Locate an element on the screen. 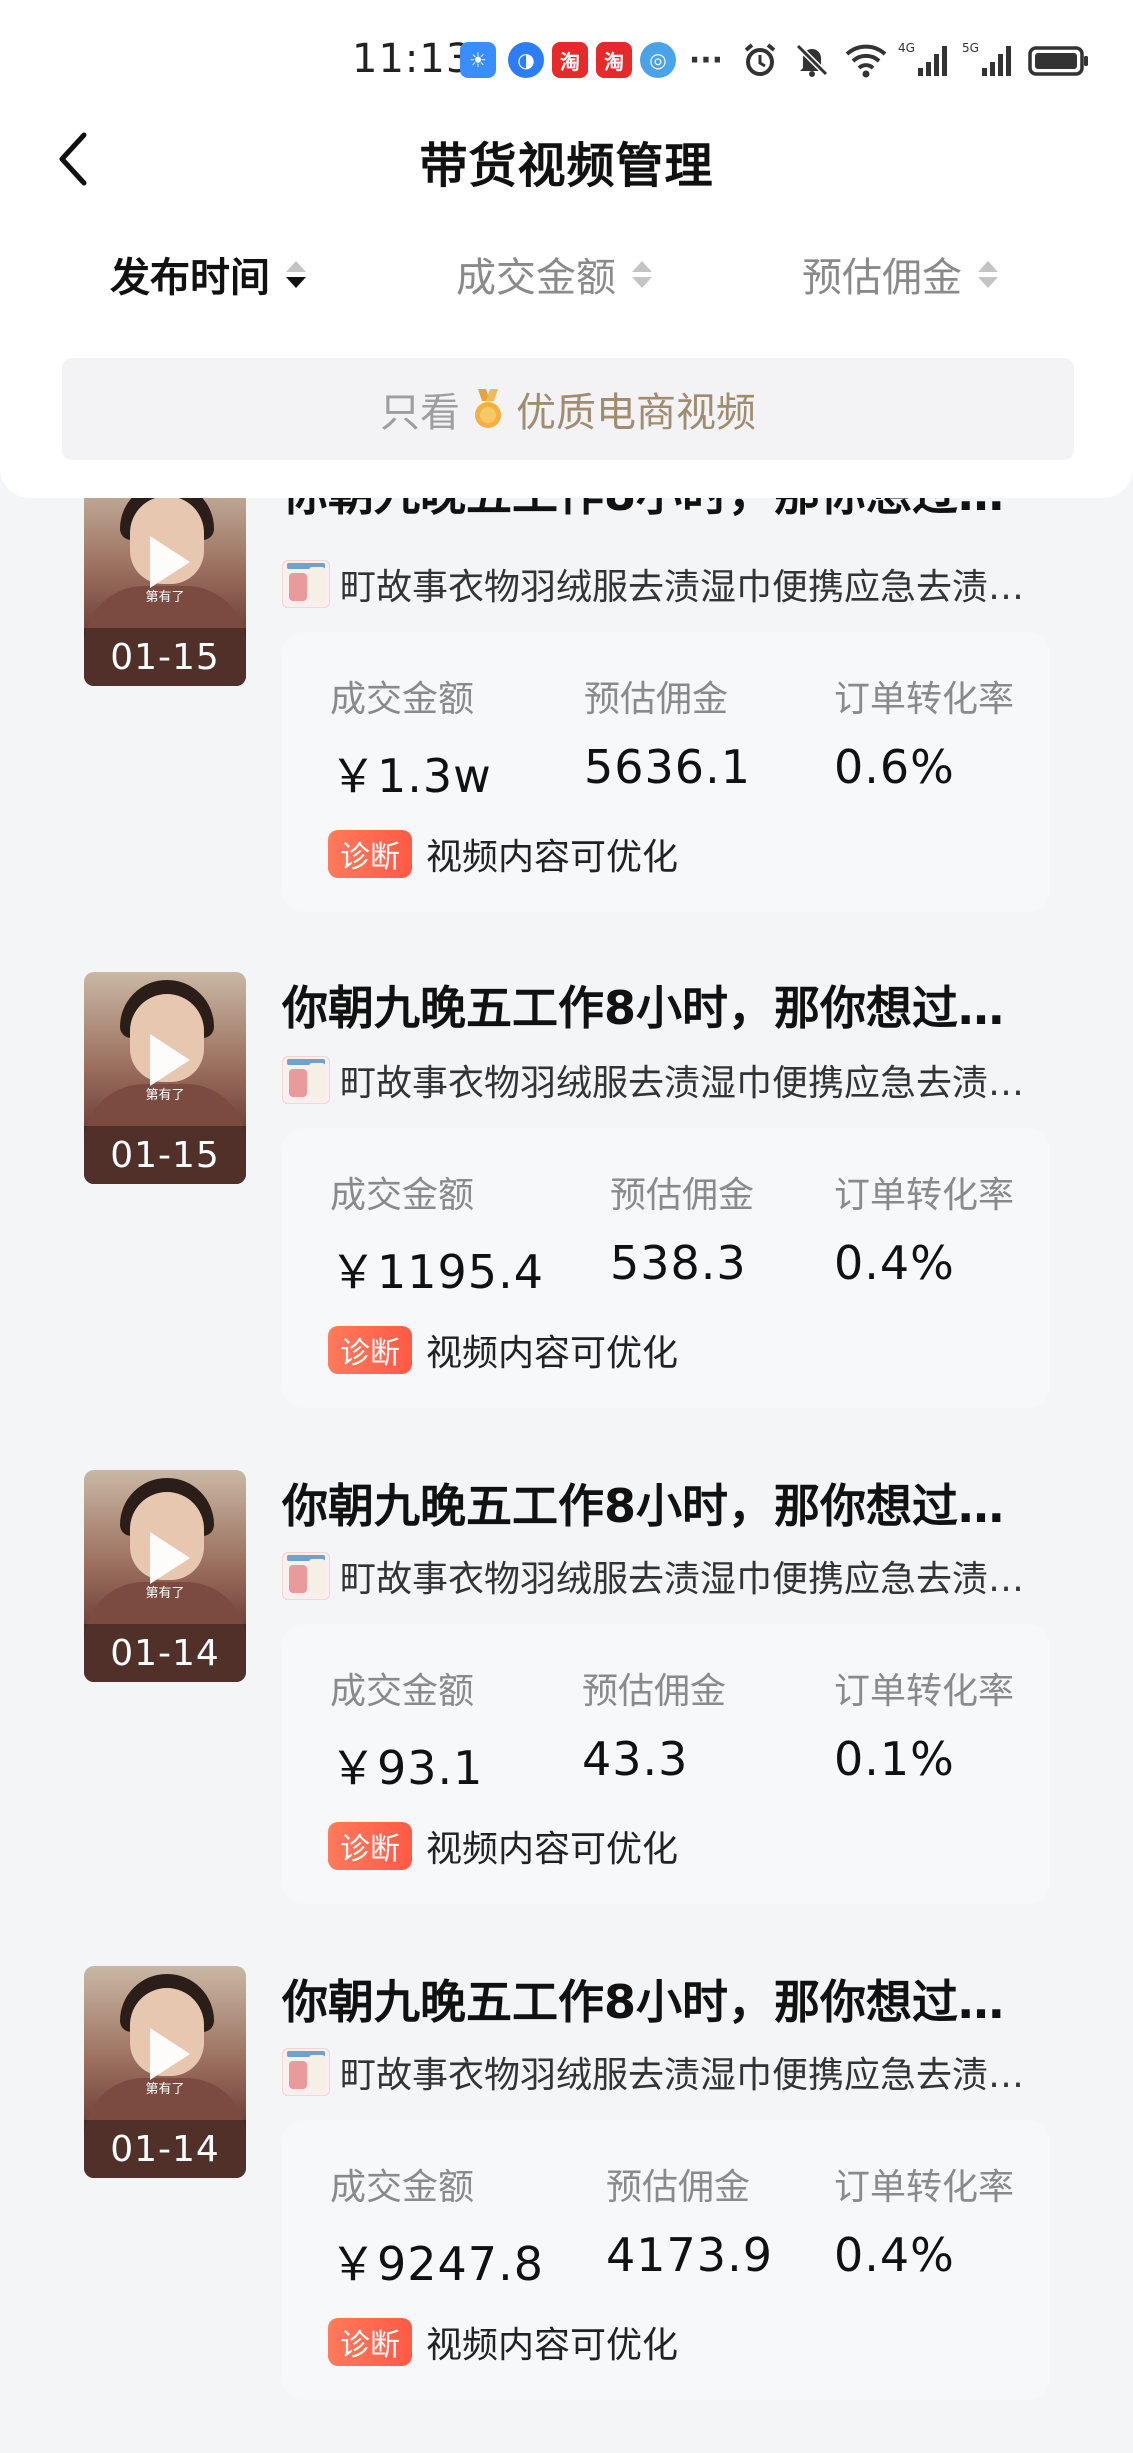 The height and width of the screenshot is (2453, 1133). mute-icon is located at coordinates (812, 60).